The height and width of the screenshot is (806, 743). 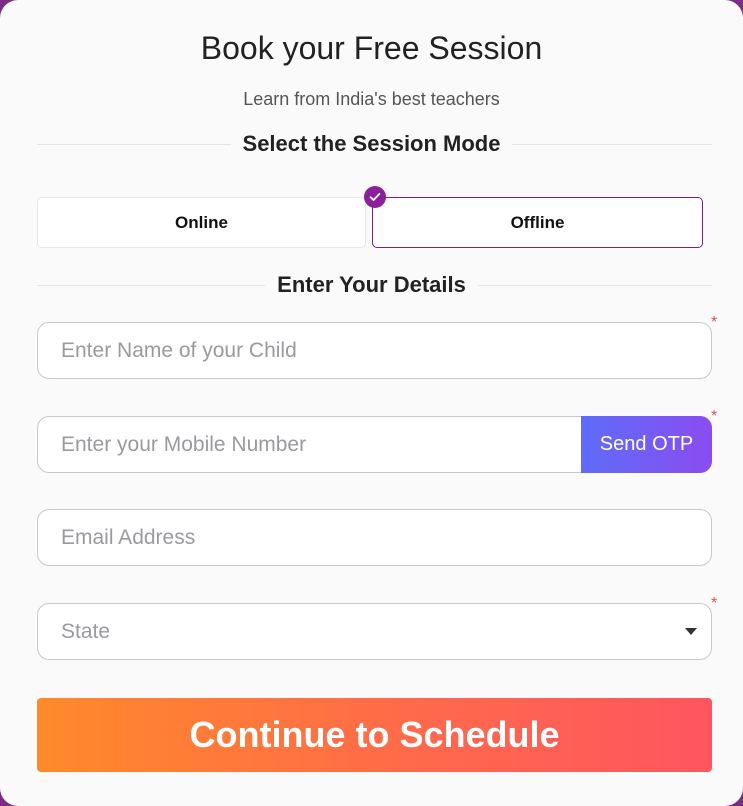 I want to click on session-mode-heading-text: Select the Session Mode, so click(x=371, y=143).